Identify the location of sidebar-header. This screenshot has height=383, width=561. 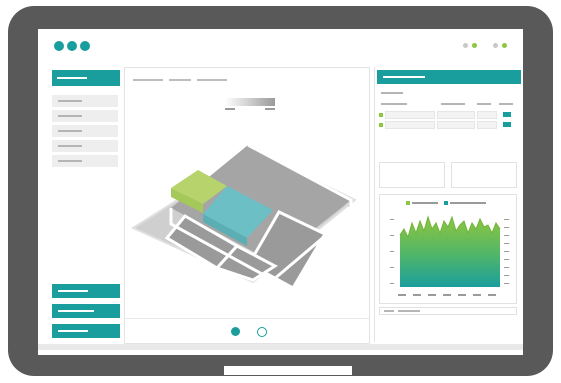
(86, 78).